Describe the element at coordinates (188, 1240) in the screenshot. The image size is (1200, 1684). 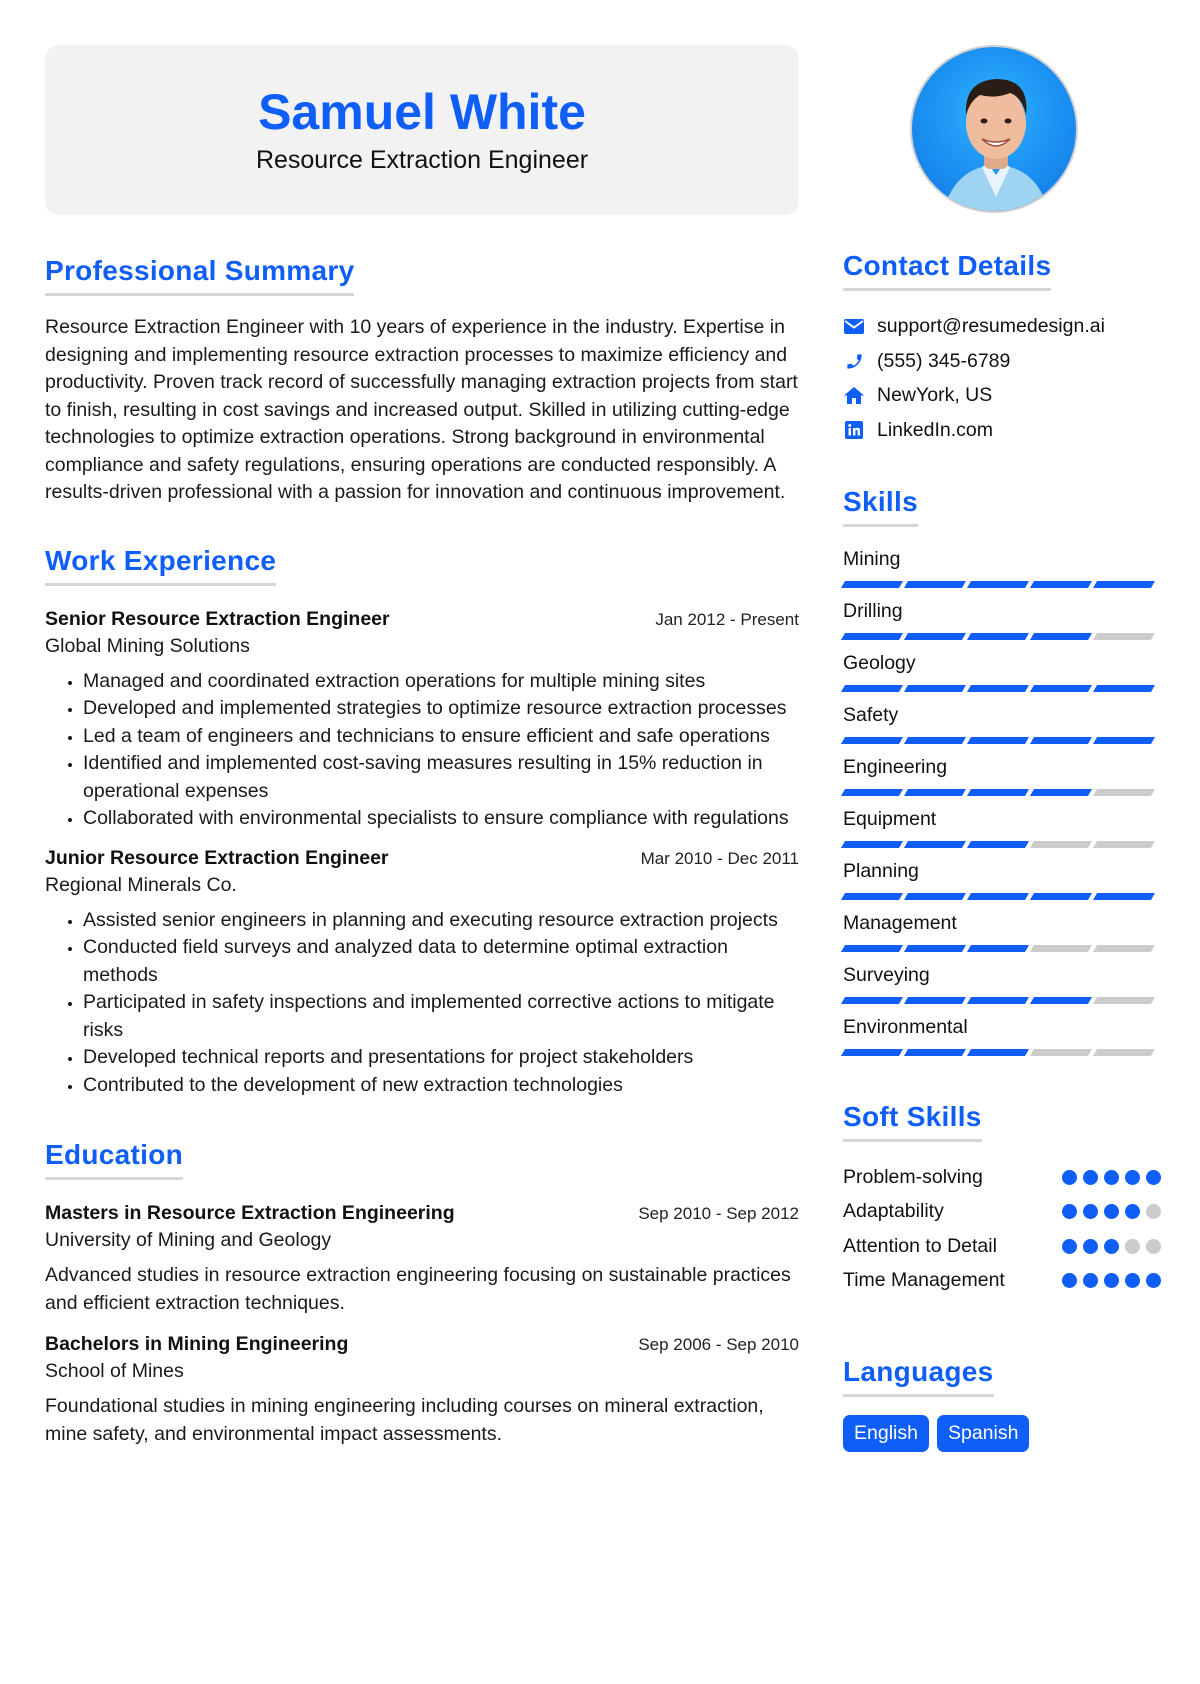
I see `school-name: University of Mining and Geology` at that location.